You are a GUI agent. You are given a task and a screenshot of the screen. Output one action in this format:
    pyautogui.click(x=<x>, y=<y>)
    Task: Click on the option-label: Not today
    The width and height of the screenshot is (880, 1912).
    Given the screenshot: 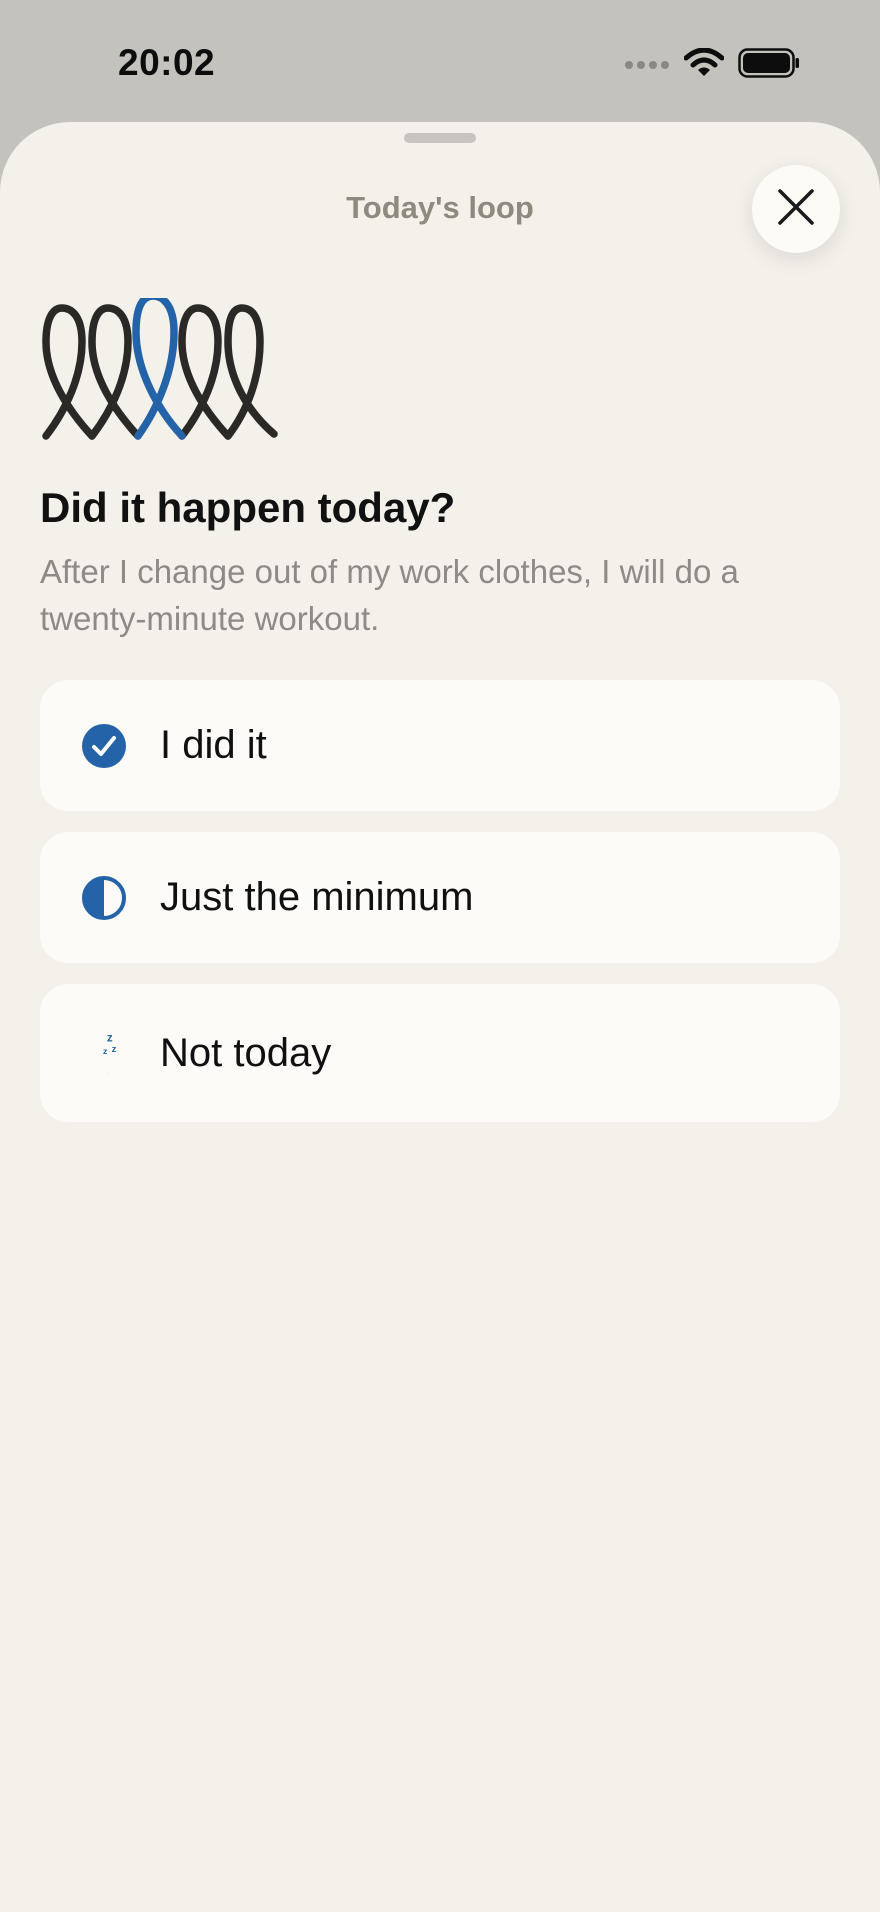 What is the action you would take?
    pyautogui.click(x=246, y=1052)
    